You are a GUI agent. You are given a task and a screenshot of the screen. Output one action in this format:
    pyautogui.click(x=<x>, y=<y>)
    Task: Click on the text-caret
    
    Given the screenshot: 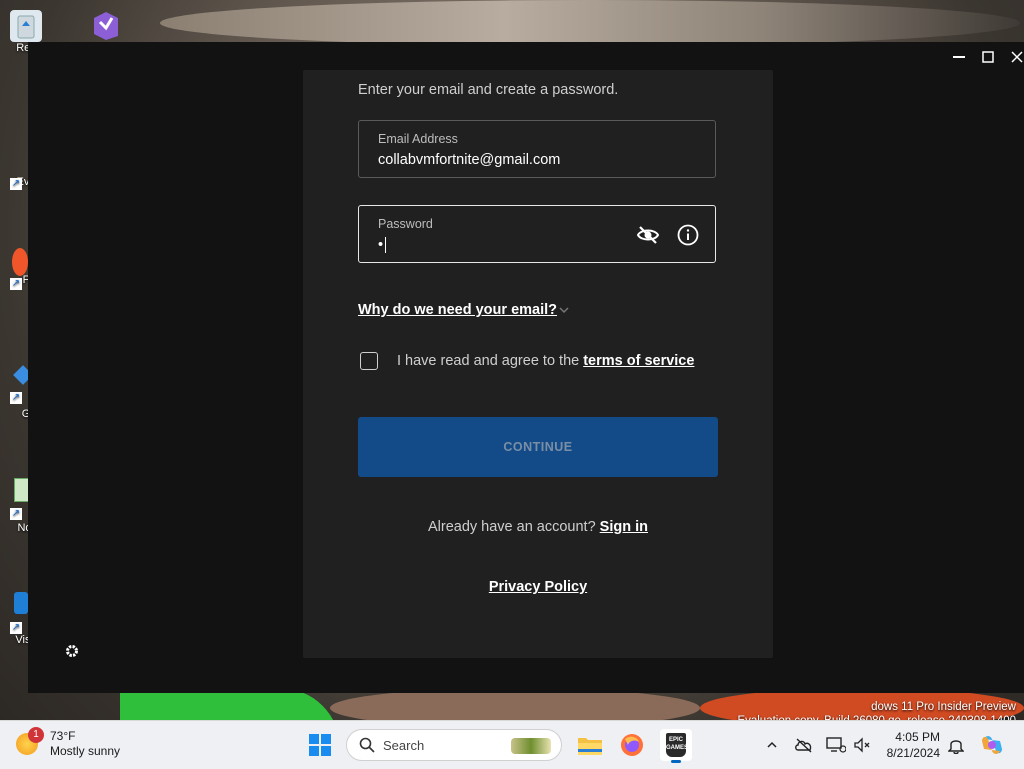 What is the action you would take?
    pyautogui.click(x=386, y=245)
    